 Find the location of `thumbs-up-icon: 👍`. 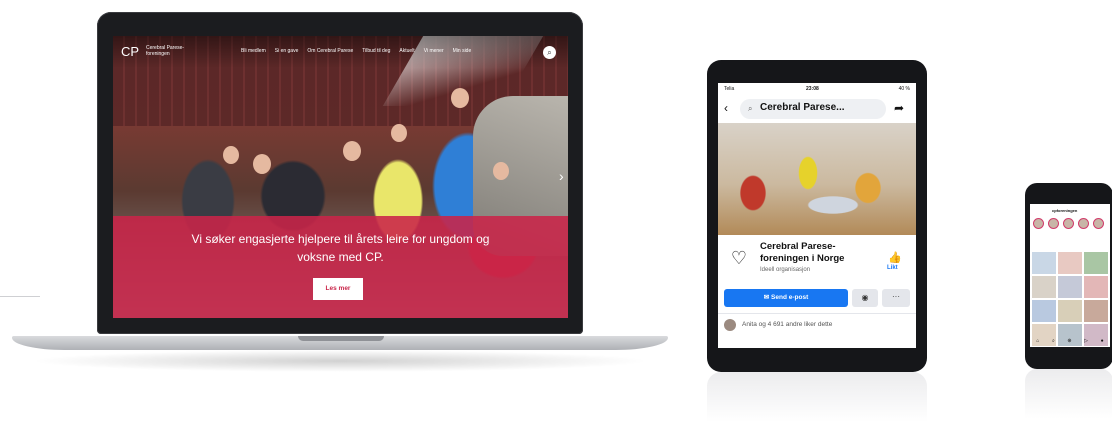

thumbs-up-icon: 👍 is located at coordinates (895, 257).